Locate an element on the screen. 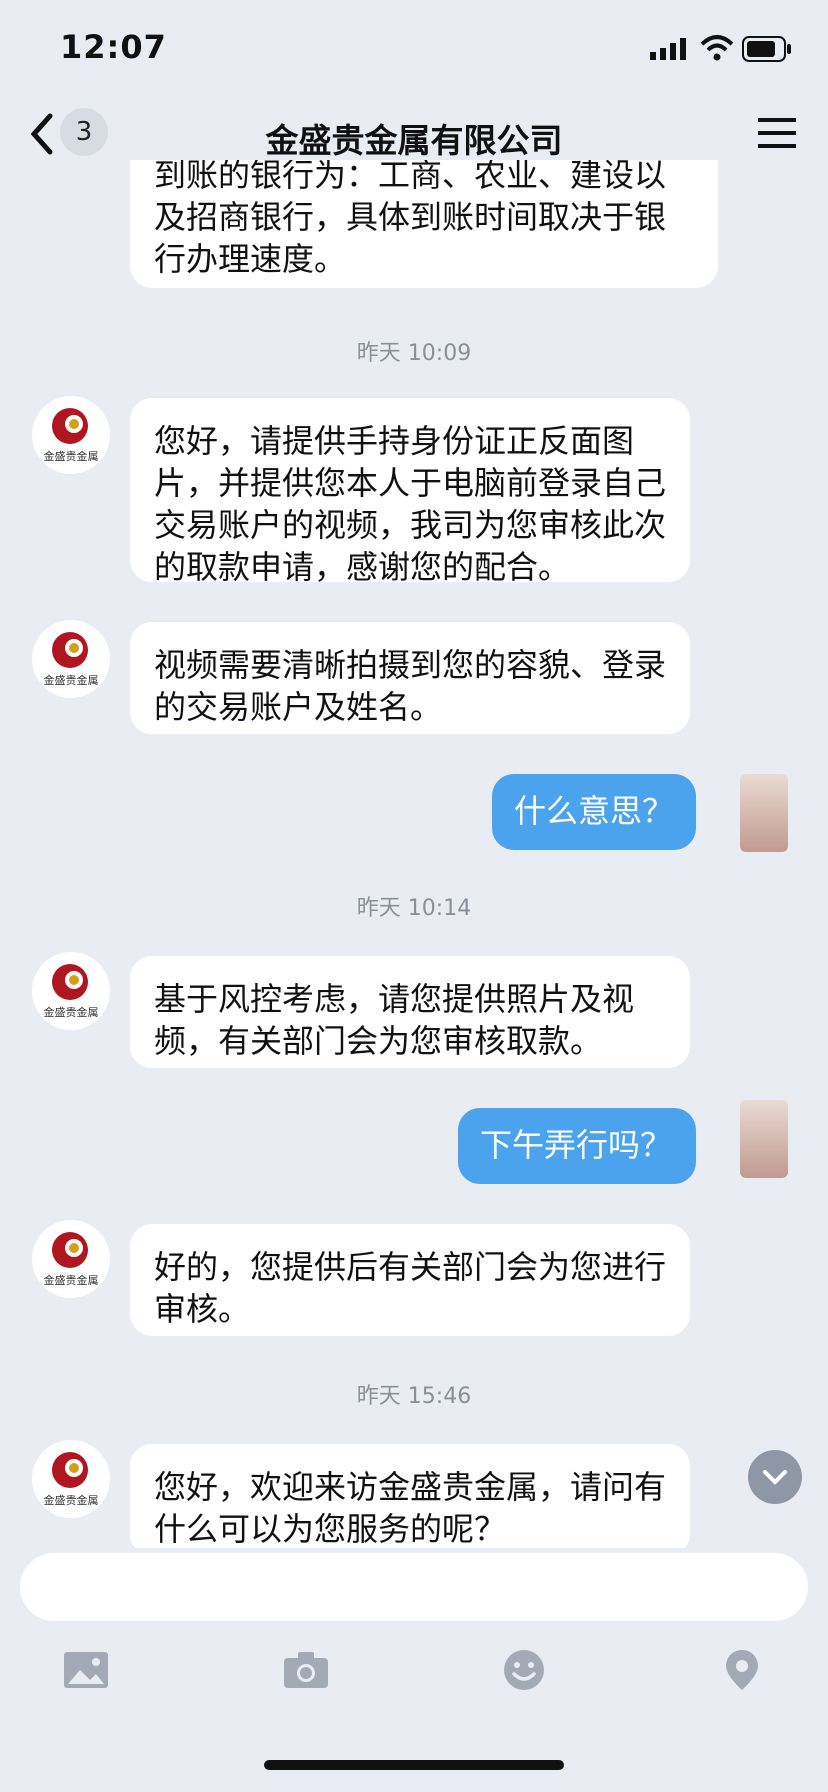  signal-icon is located at coordinates (668, 49).